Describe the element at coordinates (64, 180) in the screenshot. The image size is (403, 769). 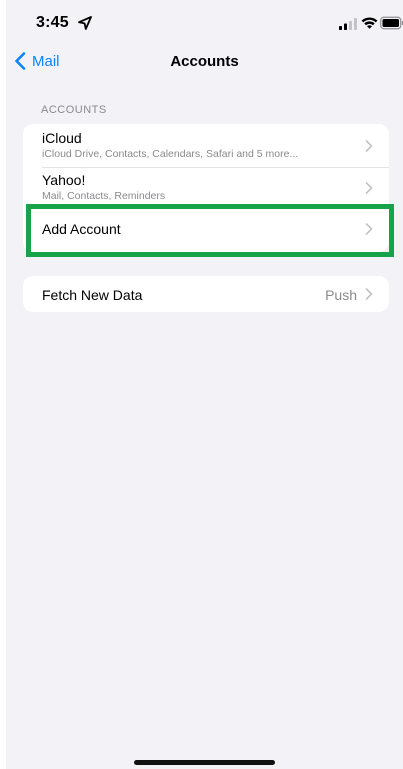
I see `account-title: Yahoo!` at that location.